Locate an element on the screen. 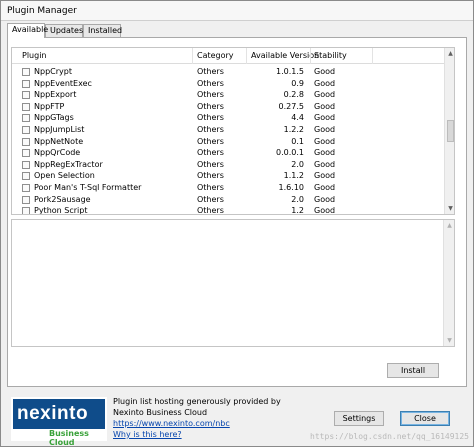 The width and height of the screenshot is (474, 447). install-button: Install is located at coordinates (413, 370).